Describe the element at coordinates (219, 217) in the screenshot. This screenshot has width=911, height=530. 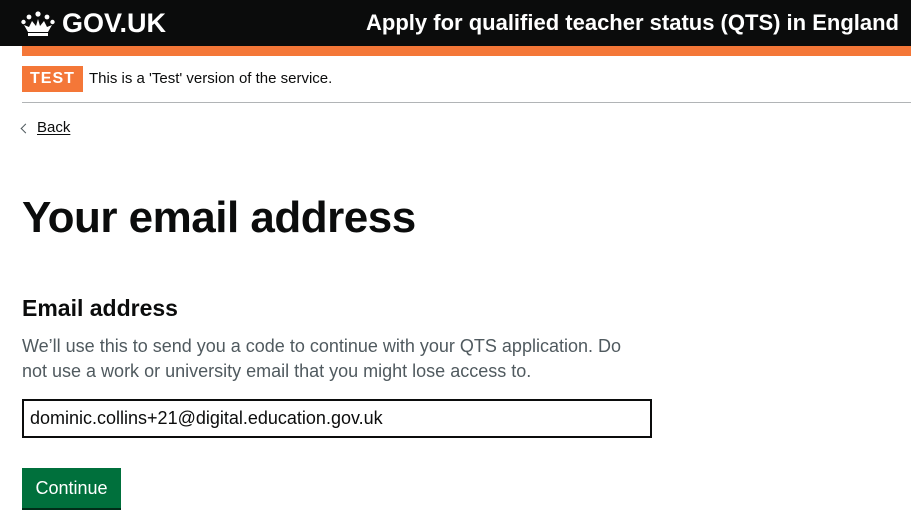
I see `page-title: Your email address` at that location.